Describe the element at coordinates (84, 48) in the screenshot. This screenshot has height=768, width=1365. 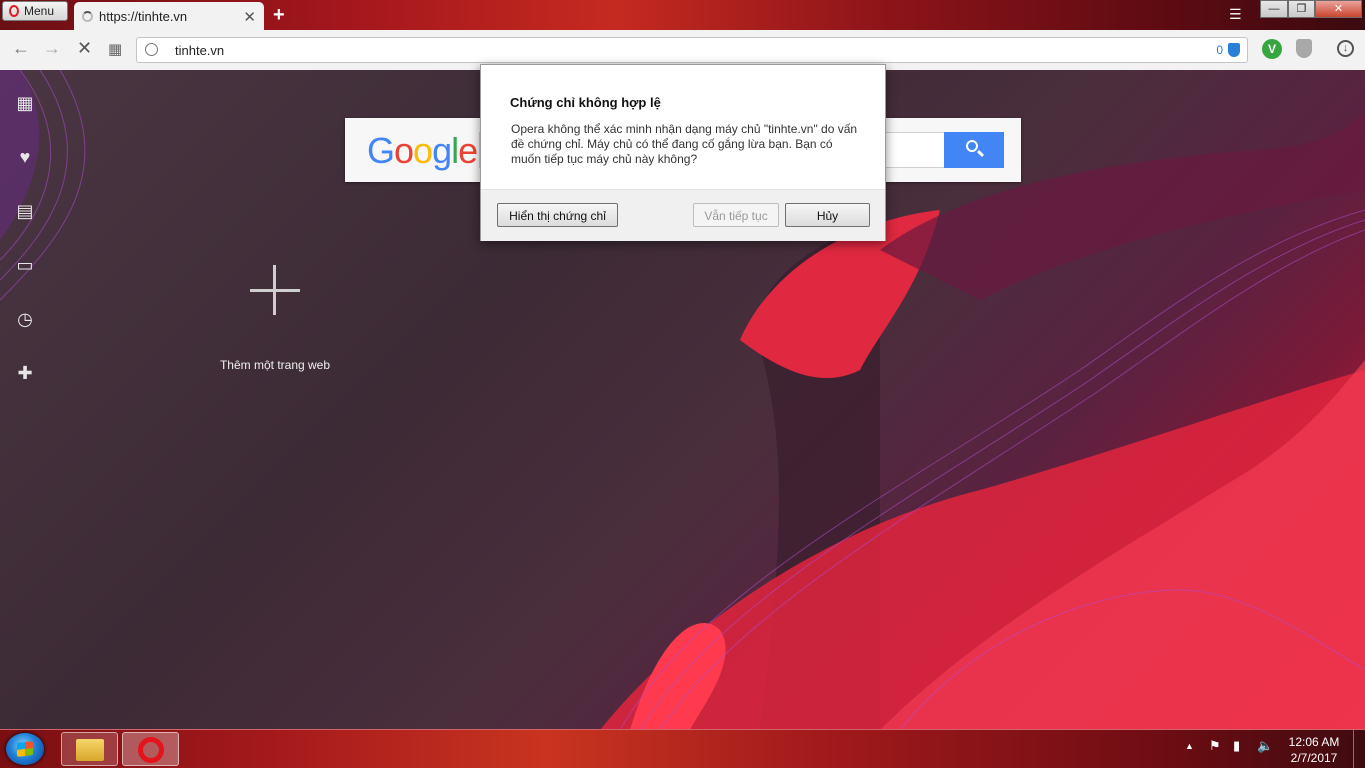
I see `stop-icon: ✕` at that location.